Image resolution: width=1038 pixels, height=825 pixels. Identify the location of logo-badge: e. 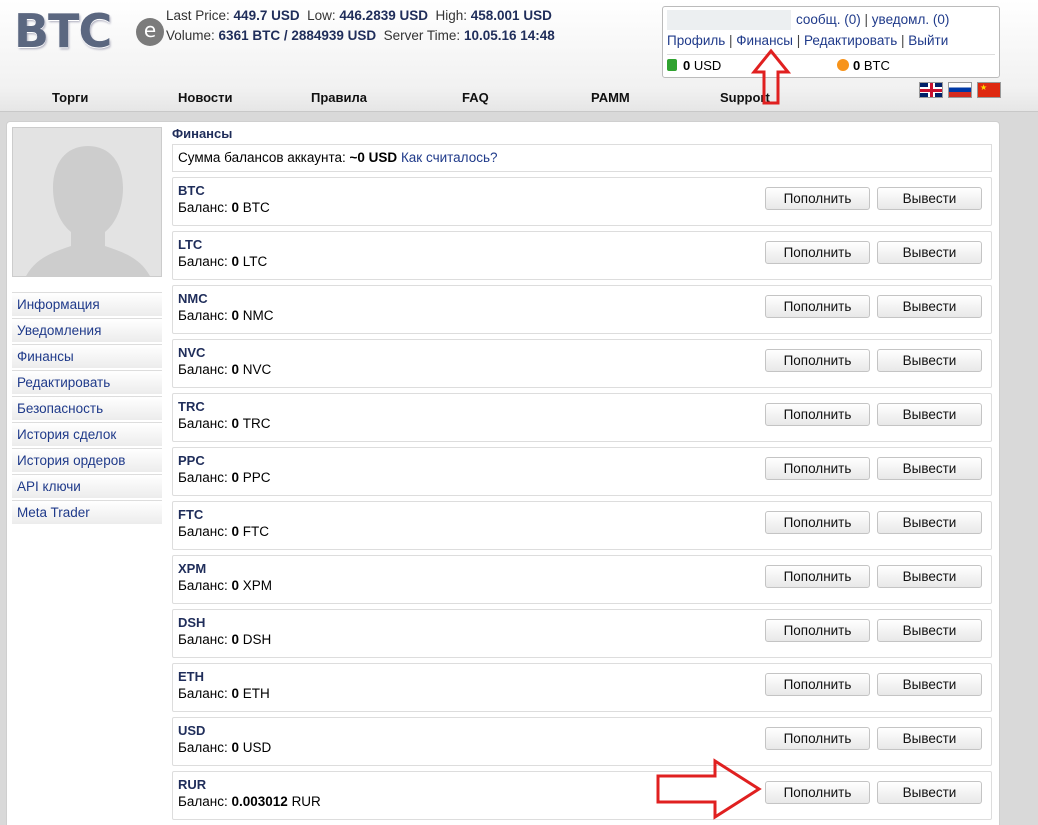
(150, 32).